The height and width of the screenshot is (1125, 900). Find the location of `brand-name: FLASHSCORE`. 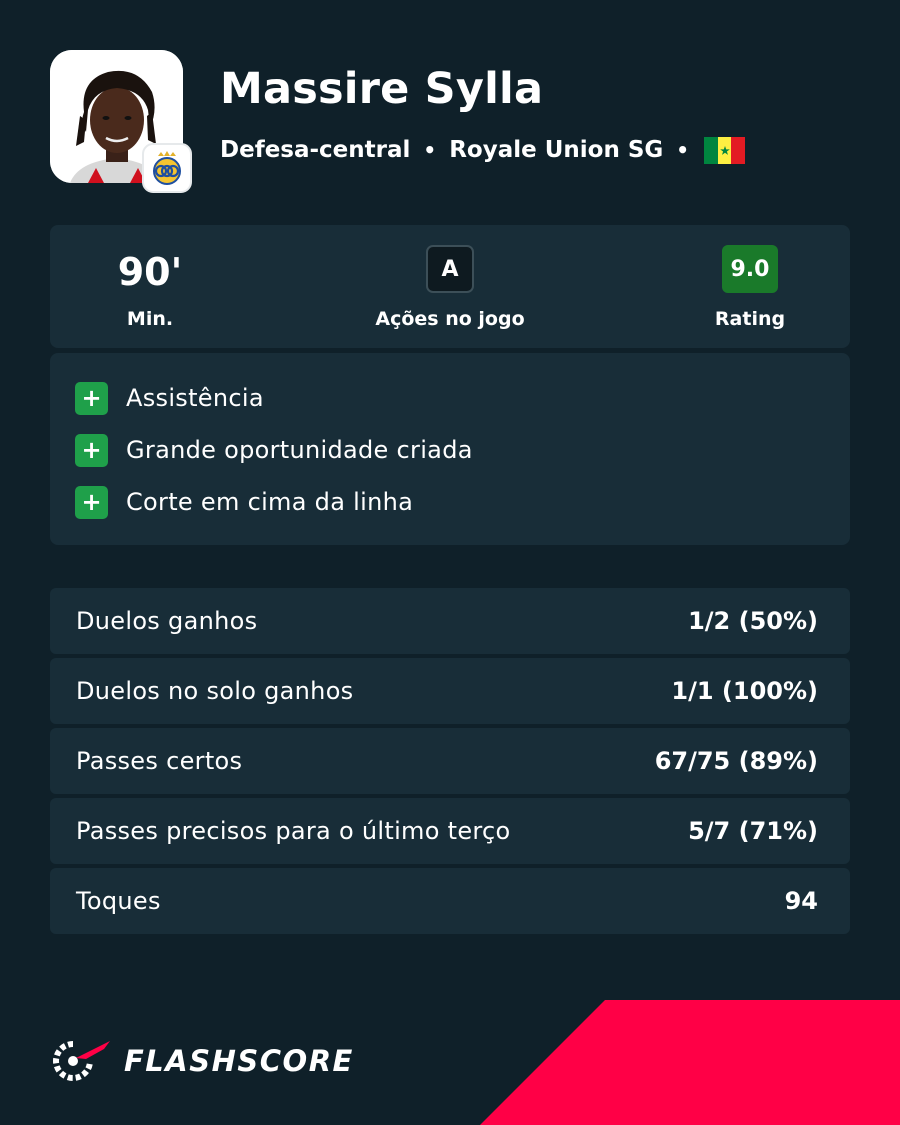

brand-name: FLASHSCORE is located at coordinates (239, 1060).